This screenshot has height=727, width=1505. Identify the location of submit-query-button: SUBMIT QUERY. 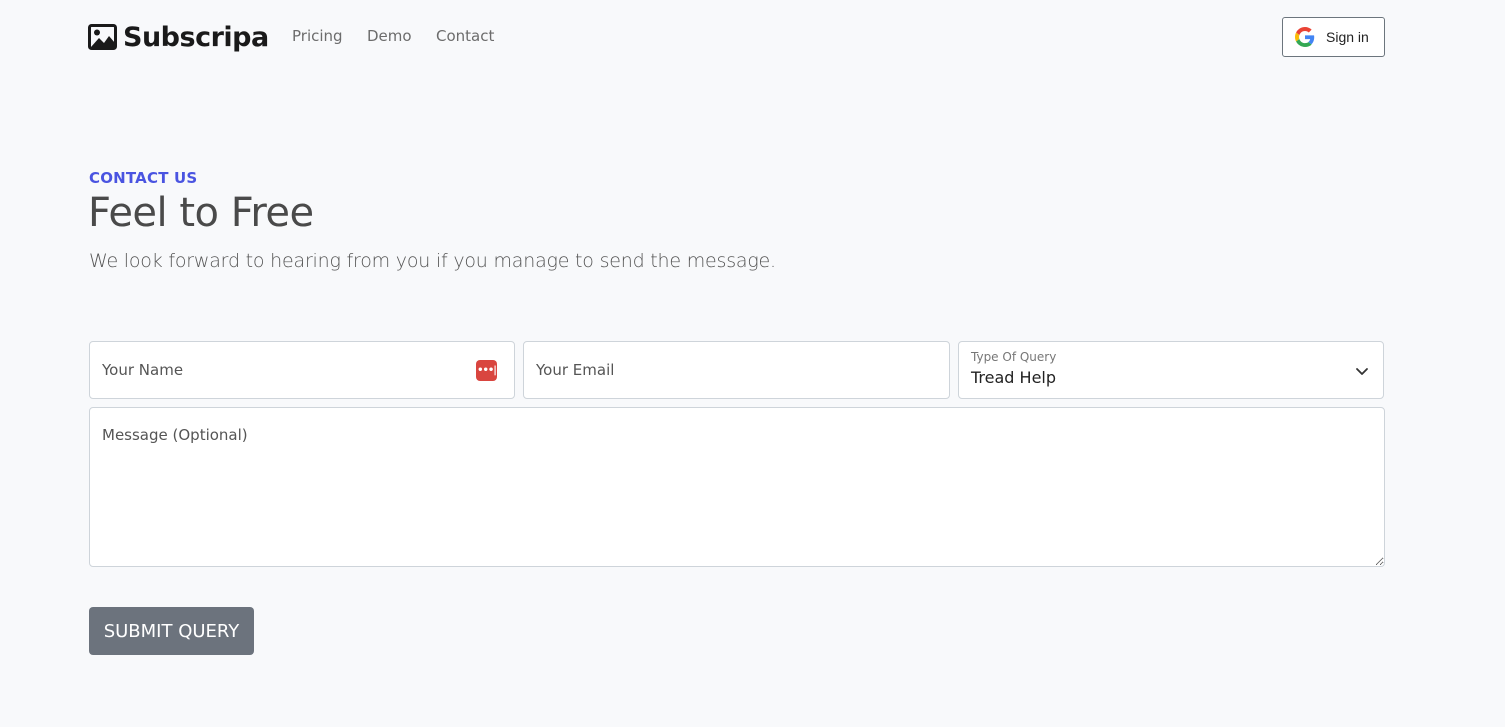
(171, 631).